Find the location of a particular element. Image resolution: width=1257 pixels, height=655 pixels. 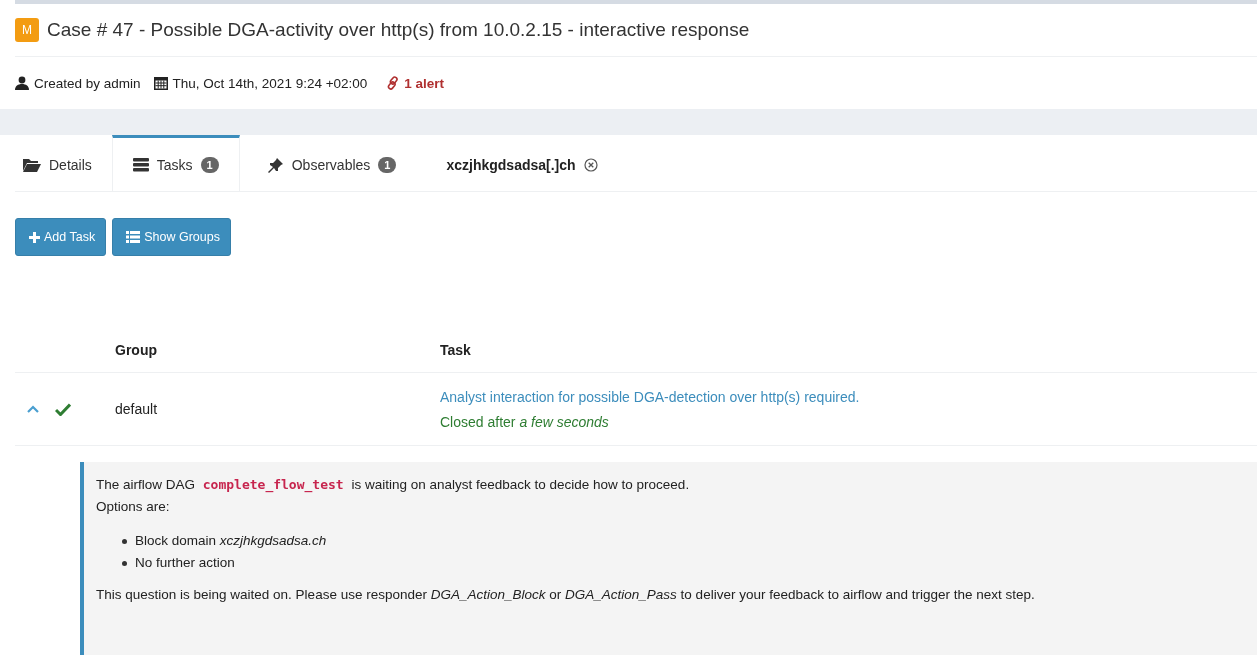

plus-icon is located at coordinates (34, 237).